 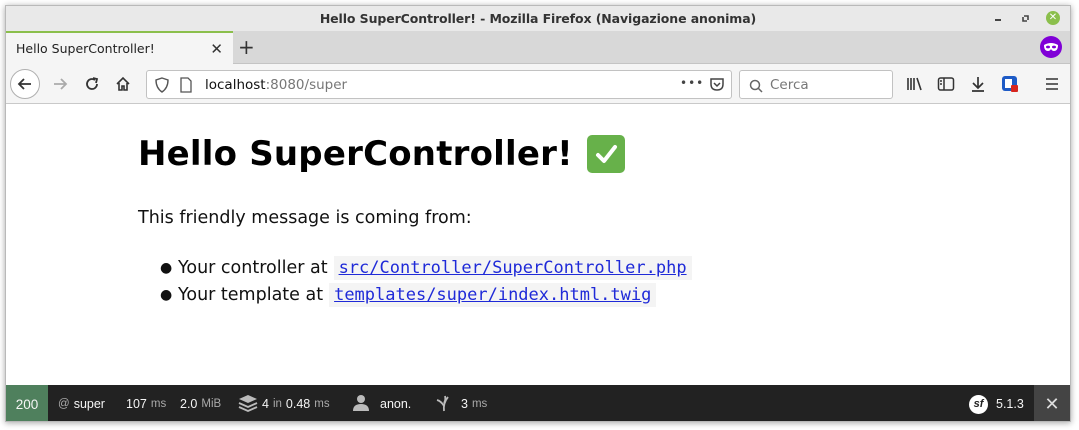 I want to click on cache-time: 0.48, so click(x=298, y=404).